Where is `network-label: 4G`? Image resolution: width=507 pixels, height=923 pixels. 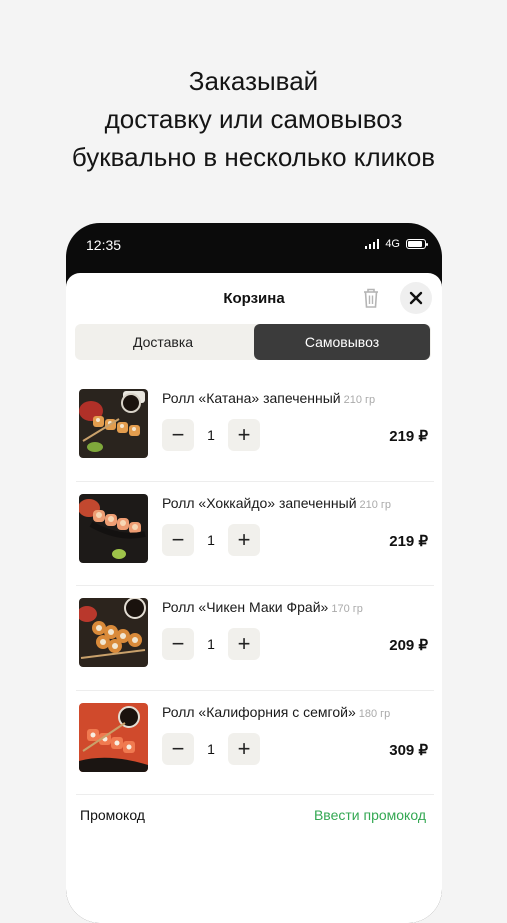
network-label: 4G is located at coordinates (392, 244).